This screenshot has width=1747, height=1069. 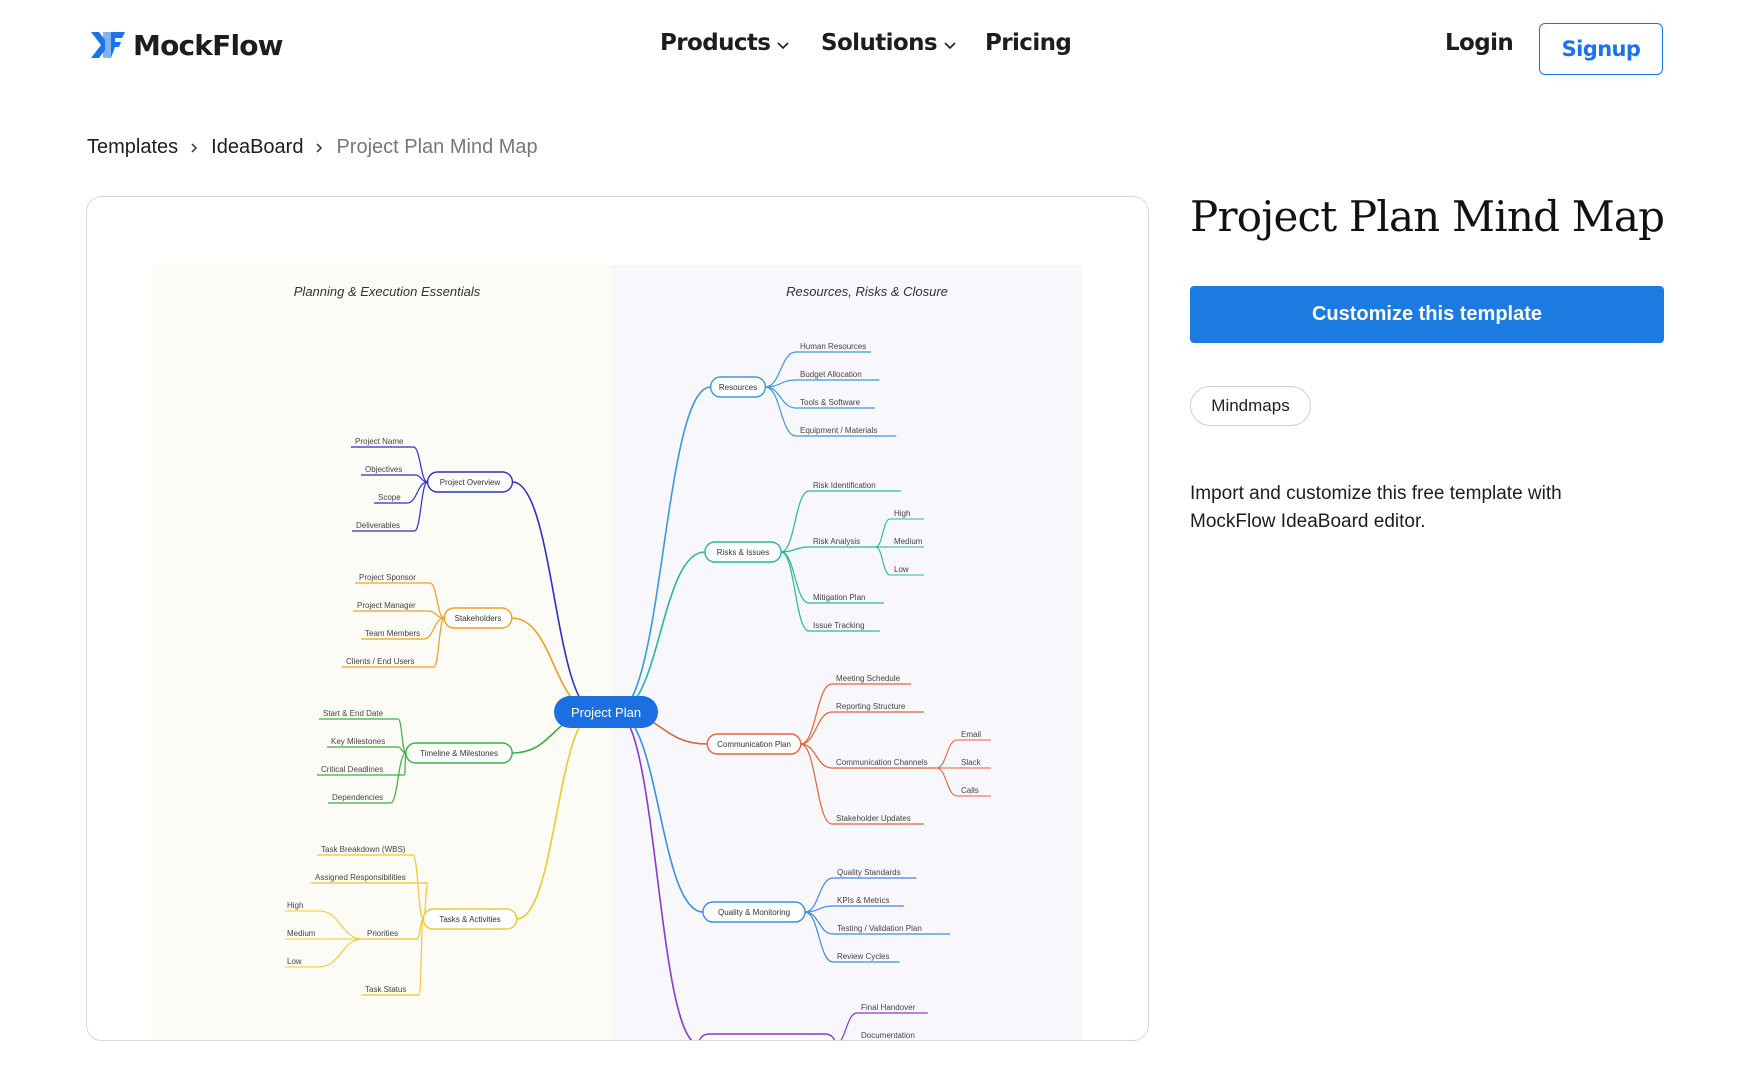 I want to click on mindmap-child-label: Clients / End Users, so click(x=380, y=661).